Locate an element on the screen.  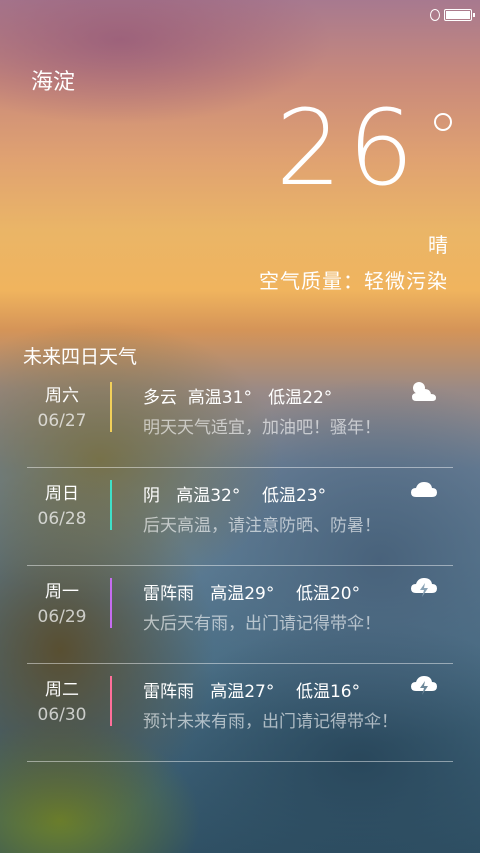
forecast-date: 06/30 is located at coordinates (62, 715).